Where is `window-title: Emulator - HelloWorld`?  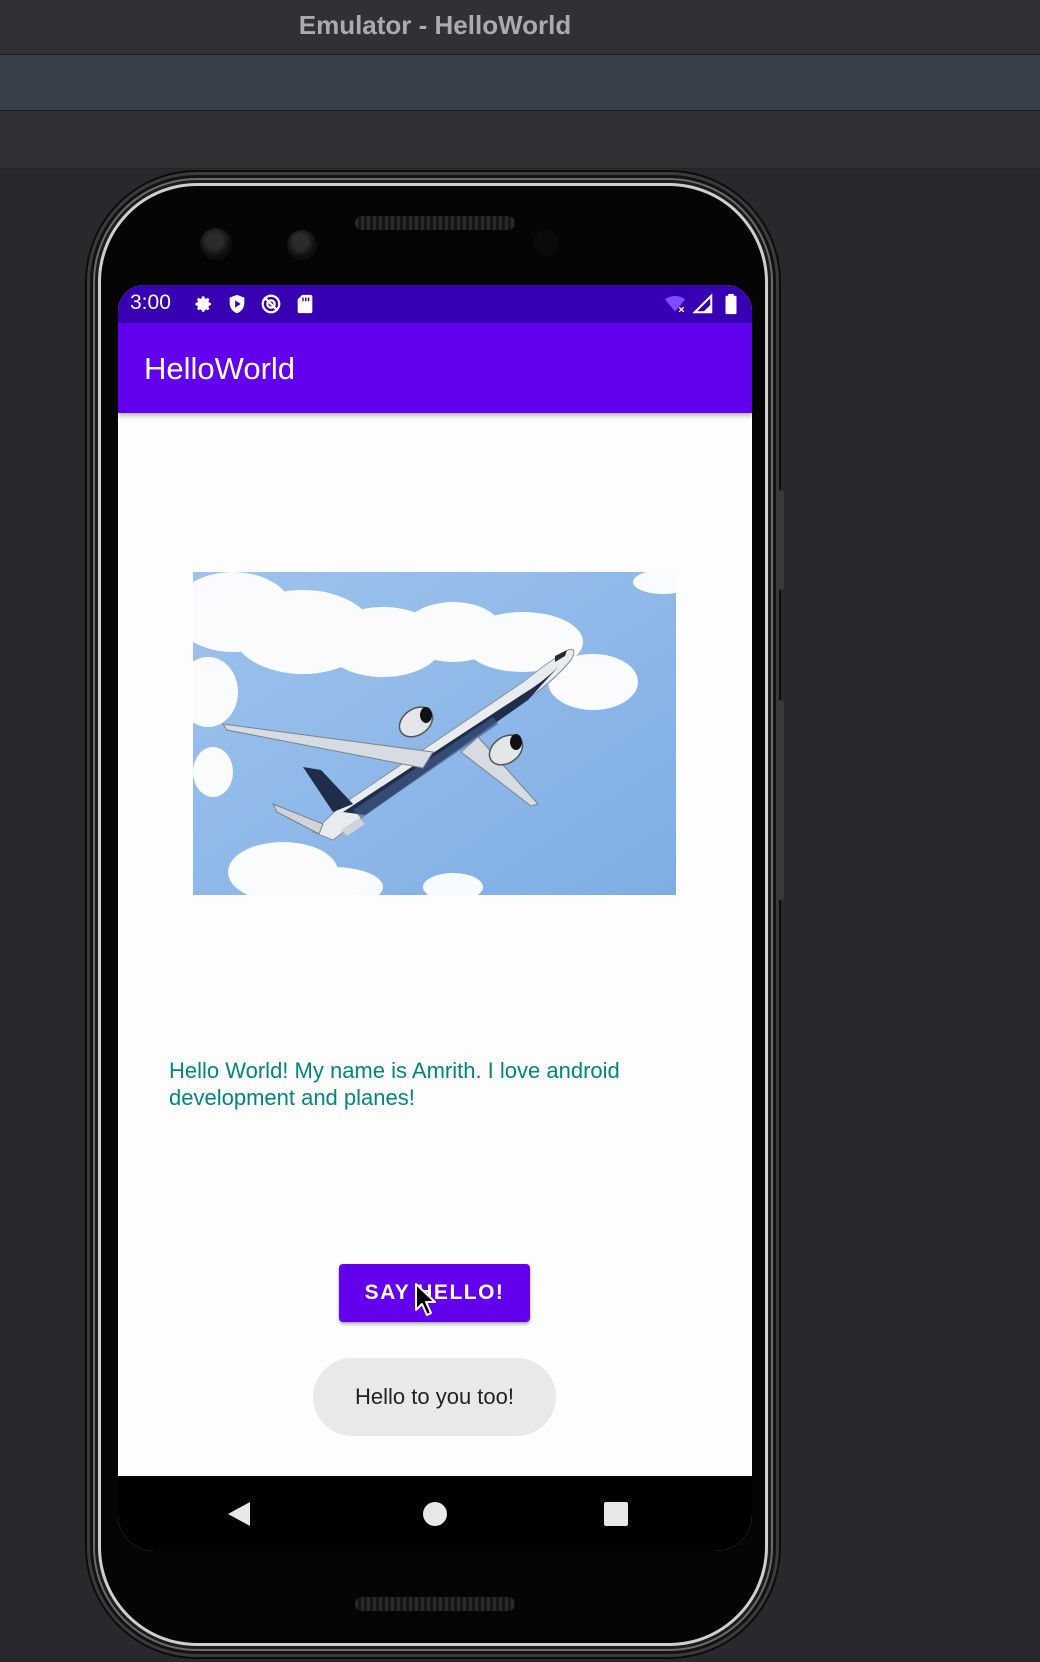 window-title: Emulator - HelloWorld is located at coordinates (435, 25).